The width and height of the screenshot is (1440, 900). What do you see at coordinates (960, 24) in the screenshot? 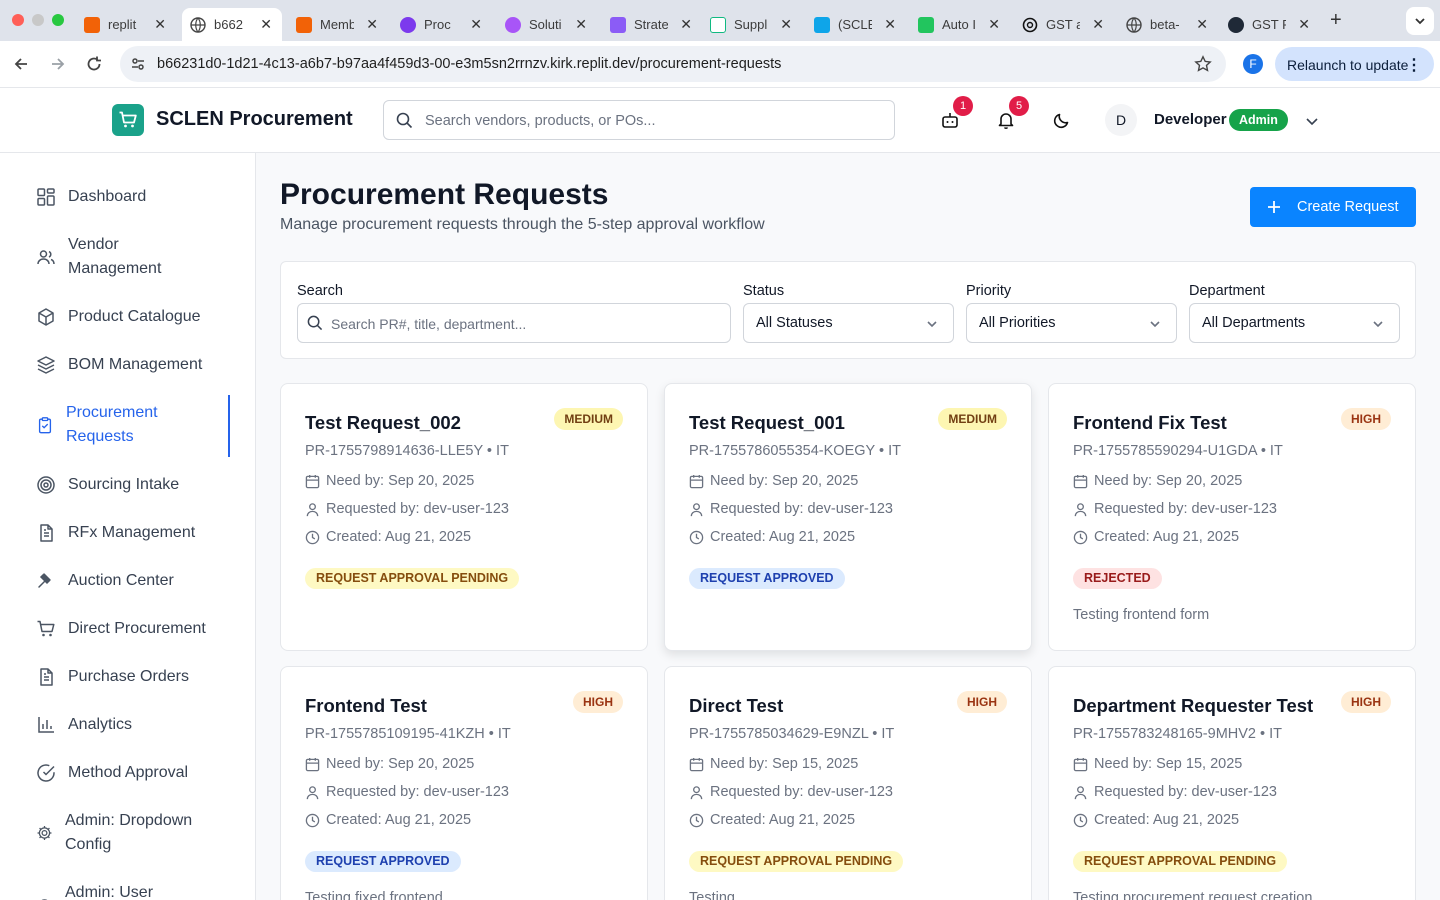
I see `browser-tab: Auto I ✕` at bounding box center [960, 24].